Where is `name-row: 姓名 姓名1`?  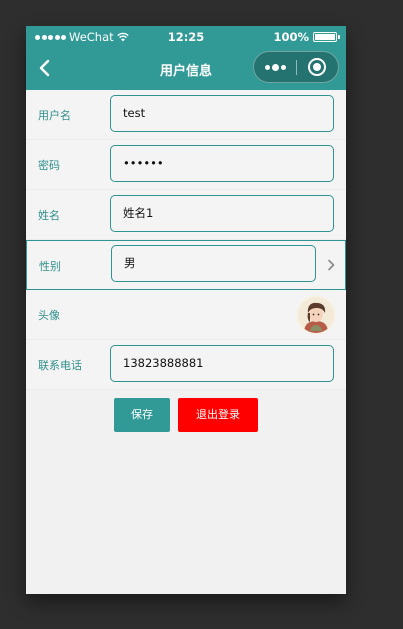 name-row: 姓名 姓名1 is located at coordinates (186, 215).